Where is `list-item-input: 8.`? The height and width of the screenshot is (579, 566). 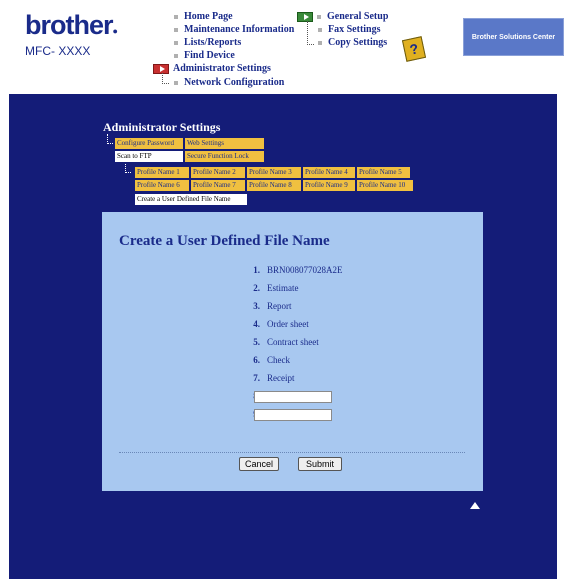
list-item-input: 8. is located at coordinates (292, 399).